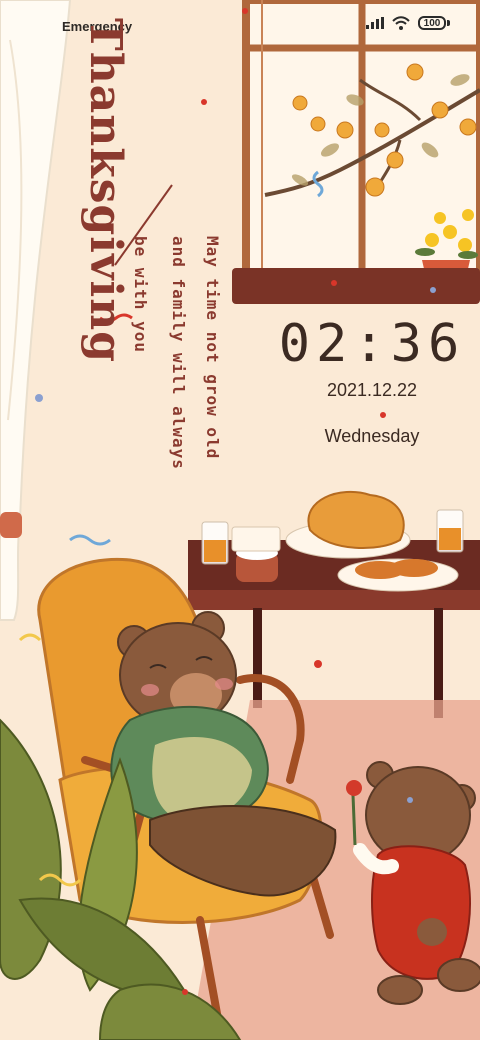 The width and height of the screenshot is (480, 1040). What do you see at coordinates (105, 191) in the screenshot?
I see `title-text: Thanksgiving` at bounding box center [105, 191].